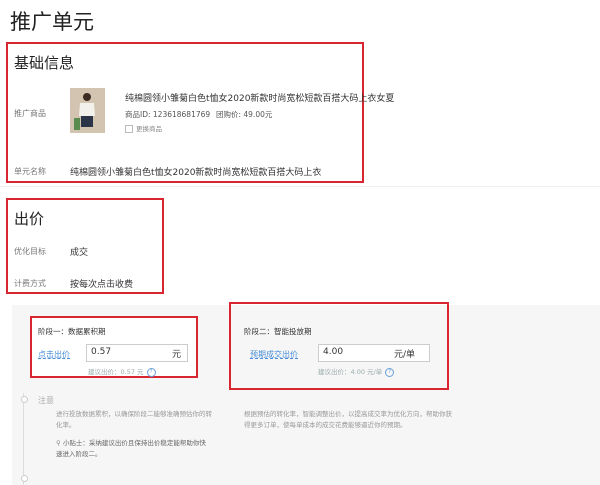 This screenshot has width=600, height=485. I want to click on product-thumbnail, so click(87, 110).